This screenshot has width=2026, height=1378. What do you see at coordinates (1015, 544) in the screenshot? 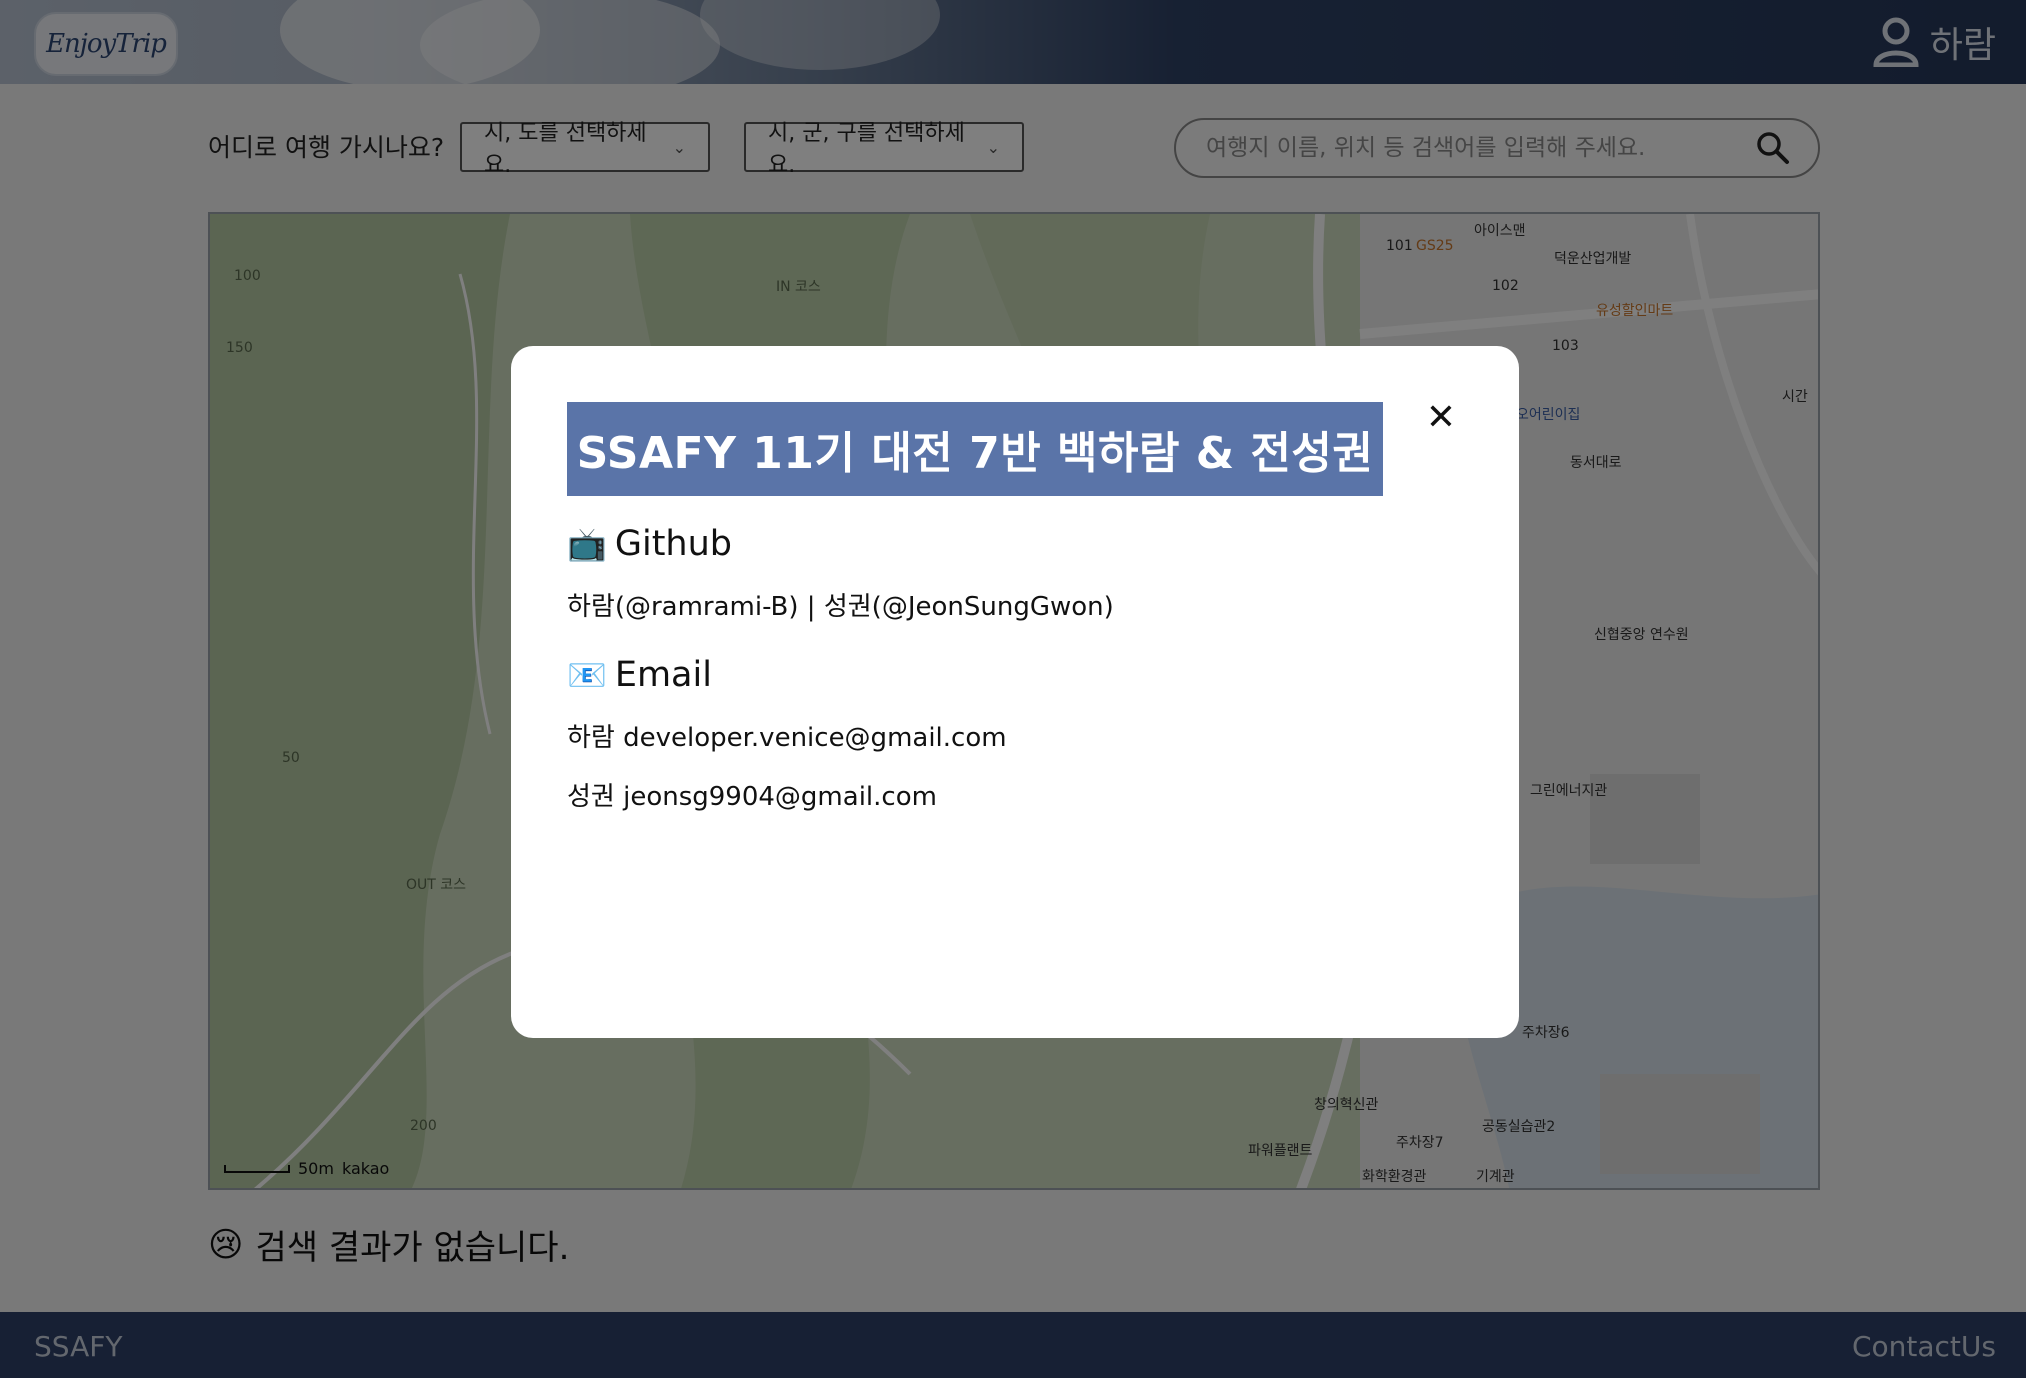
I see `github-section-heading: 📺 Github` at bounding box center [1015, 544].